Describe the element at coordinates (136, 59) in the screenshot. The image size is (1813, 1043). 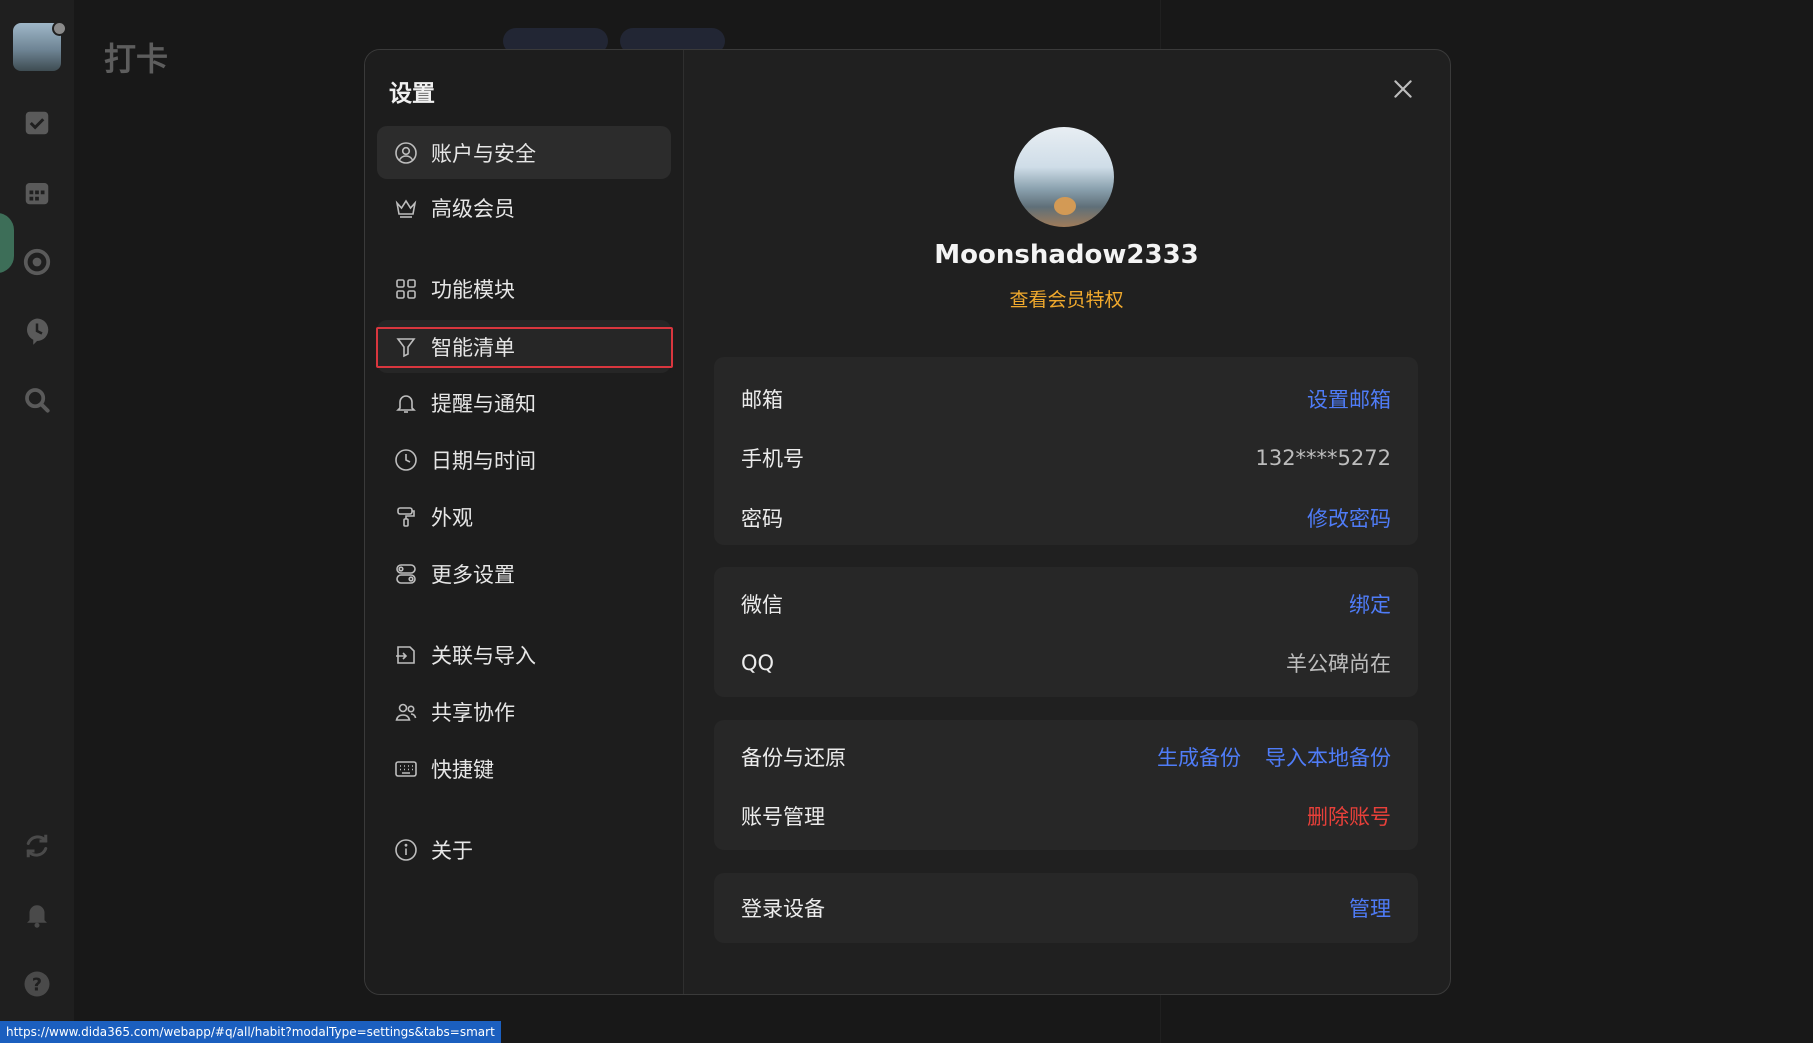
I see `page-title: 打卡` at that location.